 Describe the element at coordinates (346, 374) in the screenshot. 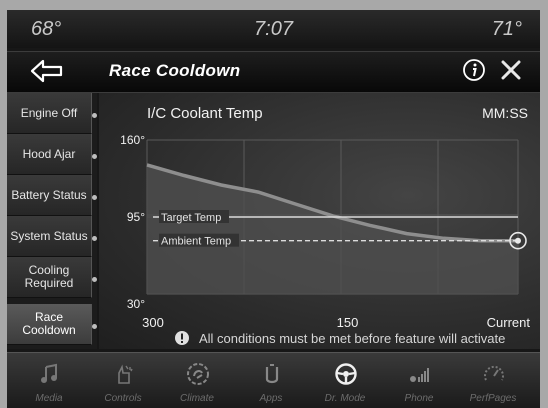

I see `steering-wheel-icon` at that location.